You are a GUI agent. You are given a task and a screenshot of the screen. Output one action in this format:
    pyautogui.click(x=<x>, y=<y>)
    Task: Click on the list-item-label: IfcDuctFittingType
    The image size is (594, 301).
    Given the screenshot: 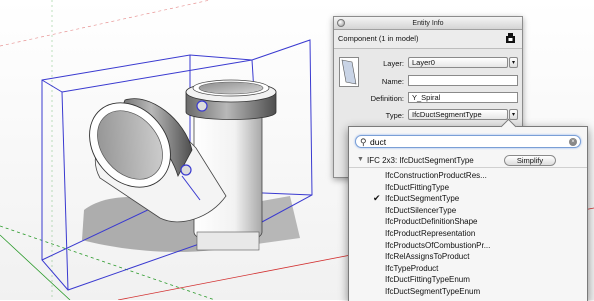 What is the action you would take?
    pyautogui.click(x=417, y=187)
    